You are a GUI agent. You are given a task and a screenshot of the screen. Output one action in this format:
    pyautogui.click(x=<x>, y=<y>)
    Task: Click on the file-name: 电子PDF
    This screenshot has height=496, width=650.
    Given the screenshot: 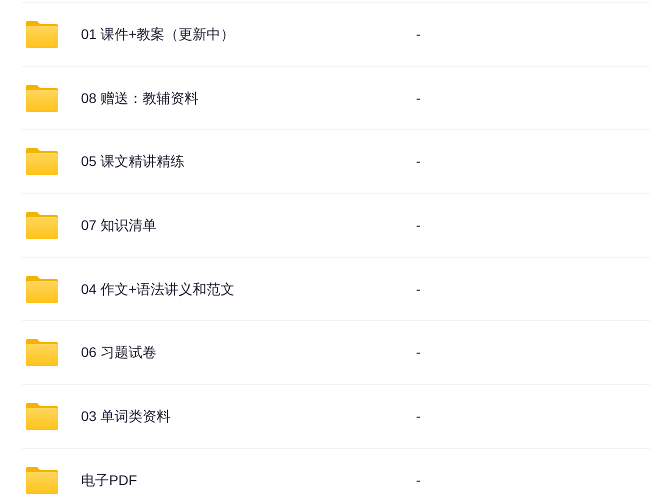 What is the action you would take?
    pyautogui.click(x=246, y=480)
    